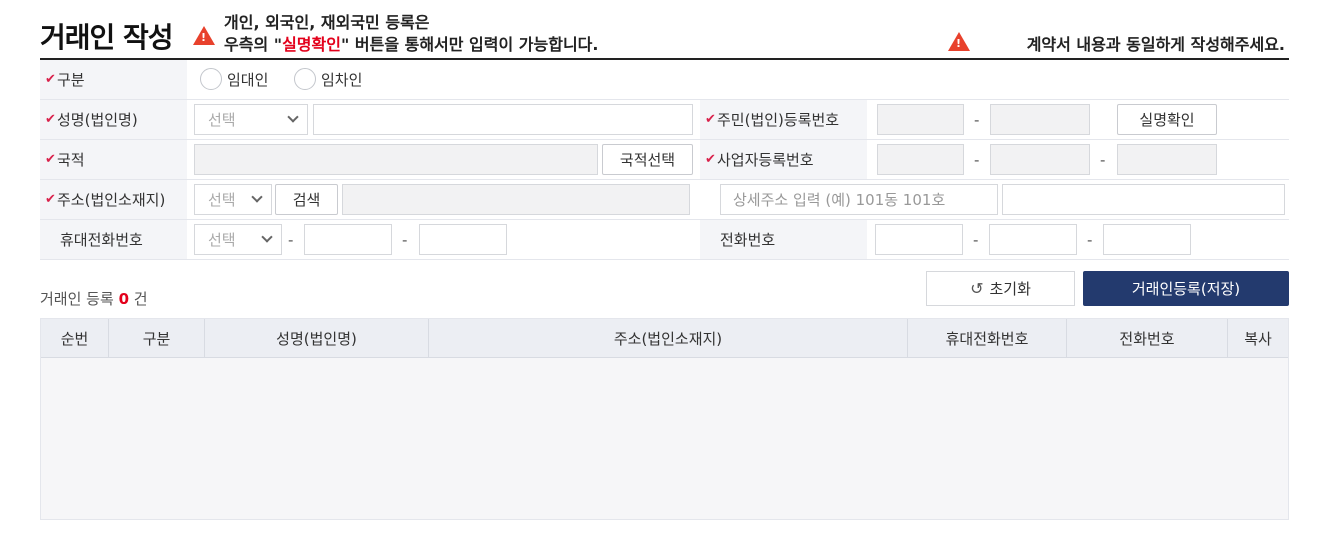 The height and width of the screenshot is (542, 1334). I want to click on address-type-select: 선택, so click(233, 199).